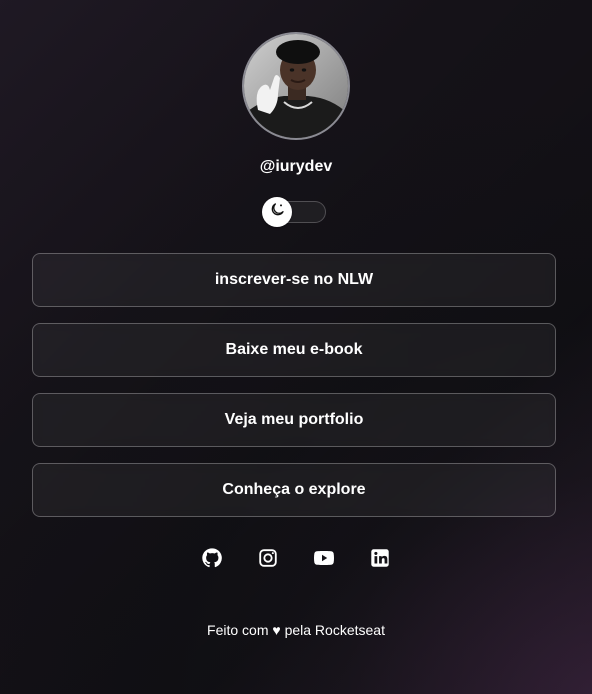  What do you see at coordinates (296, 166) in the screenshot?
I see `username-handle: @iurydev` at bounding box center [296, 166].